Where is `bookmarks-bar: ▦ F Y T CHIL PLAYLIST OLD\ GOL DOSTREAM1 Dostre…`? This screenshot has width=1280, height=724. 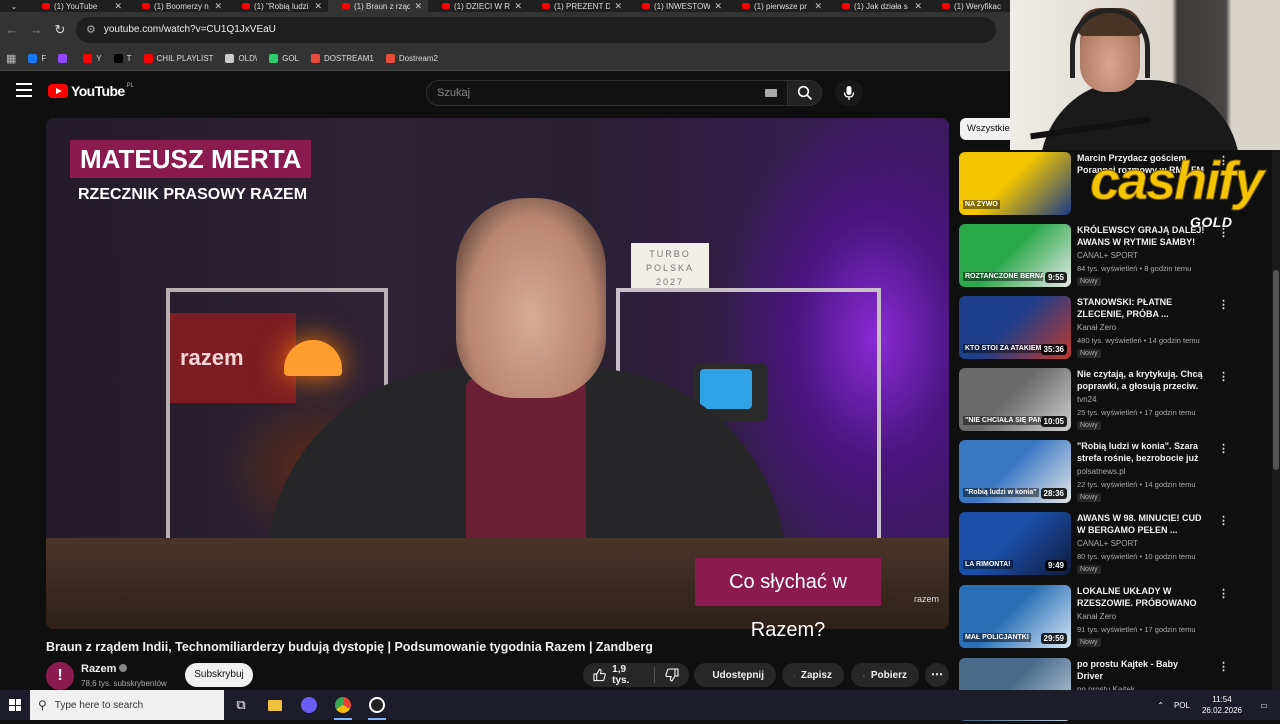
bookmarks-bar: ▦ F Y T CHIL PLAYLIST OLD\ GOL DOSTREAM1 Dostre… is located at coordinates (505, 59).